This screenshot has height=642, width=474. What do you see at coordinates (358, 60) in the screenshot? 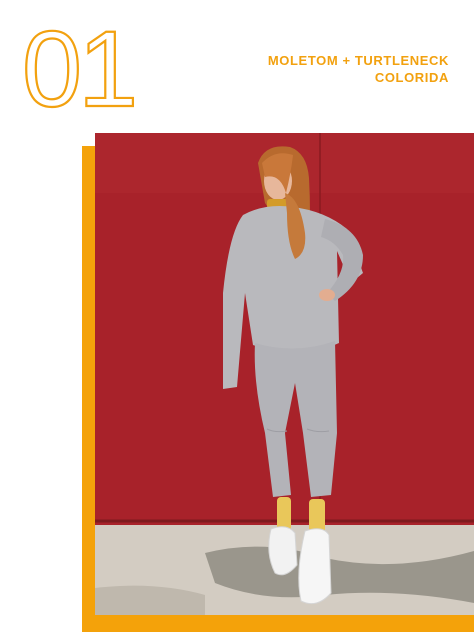
I see `look-title-line1: MOLETOM + TURTLENECK` at bounding box center [358, 60].